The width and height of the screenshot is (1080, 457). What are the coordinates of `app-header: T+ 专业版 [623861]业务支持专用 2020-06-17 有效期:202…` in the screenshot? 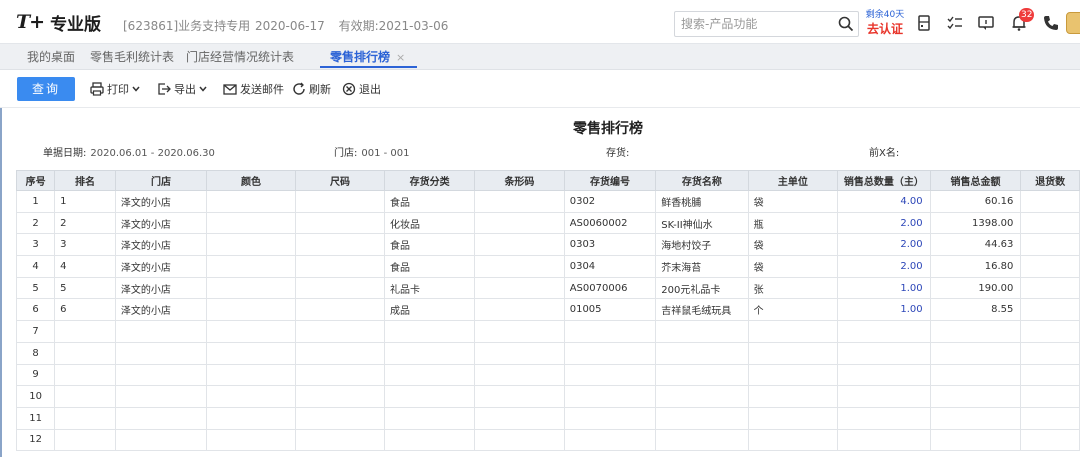 It's located at (540, 22).